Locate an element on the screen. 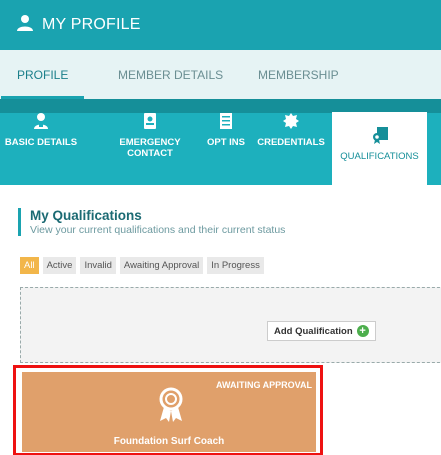 The image size is (441, 455). user-icon is located at coordinates (29, 25).